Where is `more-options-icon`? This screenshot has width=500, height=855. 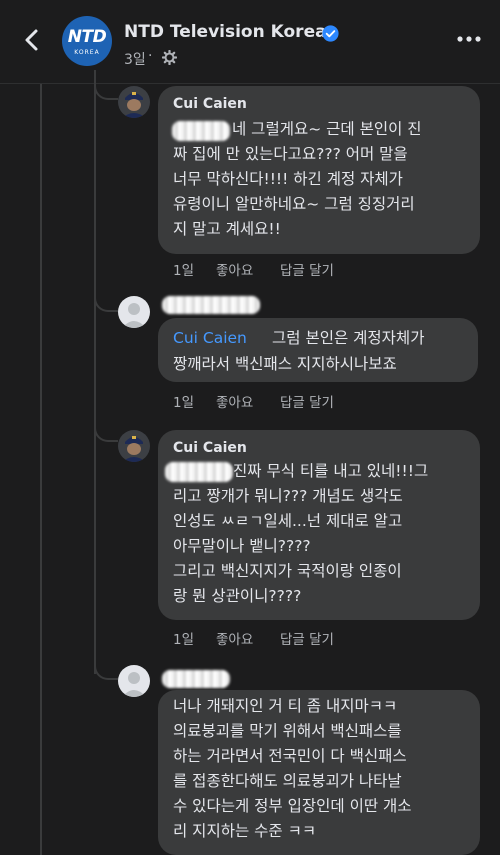 more-options-icon is located at coordinates (469, 39).